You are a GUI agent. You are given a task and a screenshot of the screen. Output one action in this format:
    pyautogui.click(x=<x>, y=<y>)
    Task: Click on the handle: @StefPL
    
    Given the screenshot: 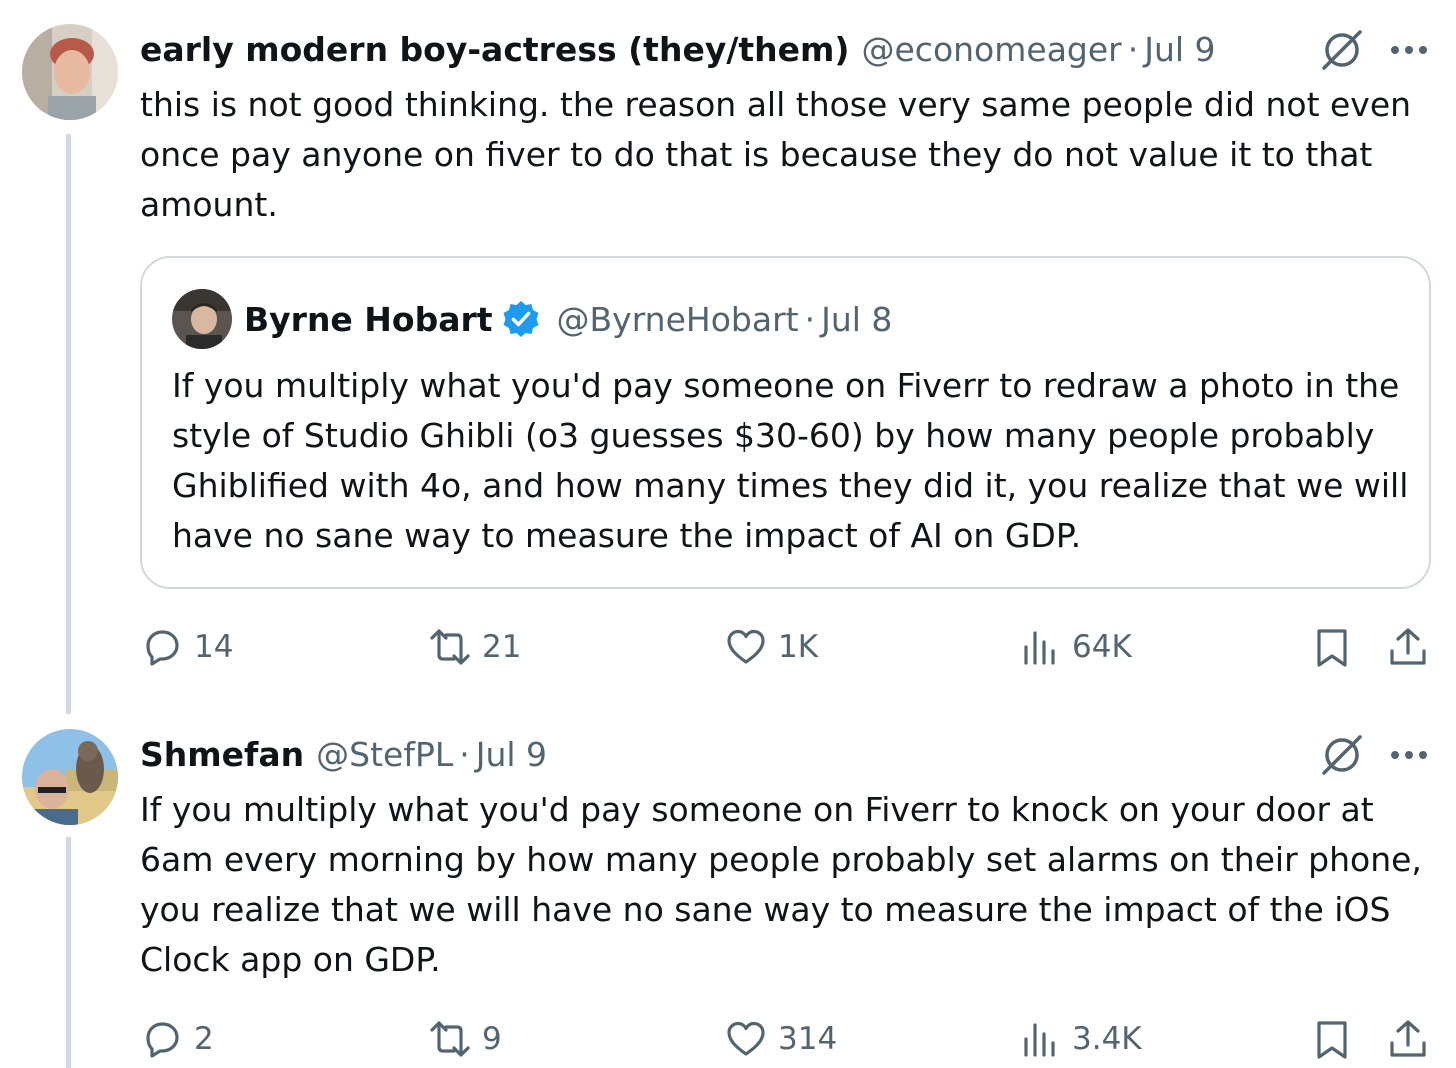 What is the action you would take?
    pyautogui.click(x=384, y=755)
    